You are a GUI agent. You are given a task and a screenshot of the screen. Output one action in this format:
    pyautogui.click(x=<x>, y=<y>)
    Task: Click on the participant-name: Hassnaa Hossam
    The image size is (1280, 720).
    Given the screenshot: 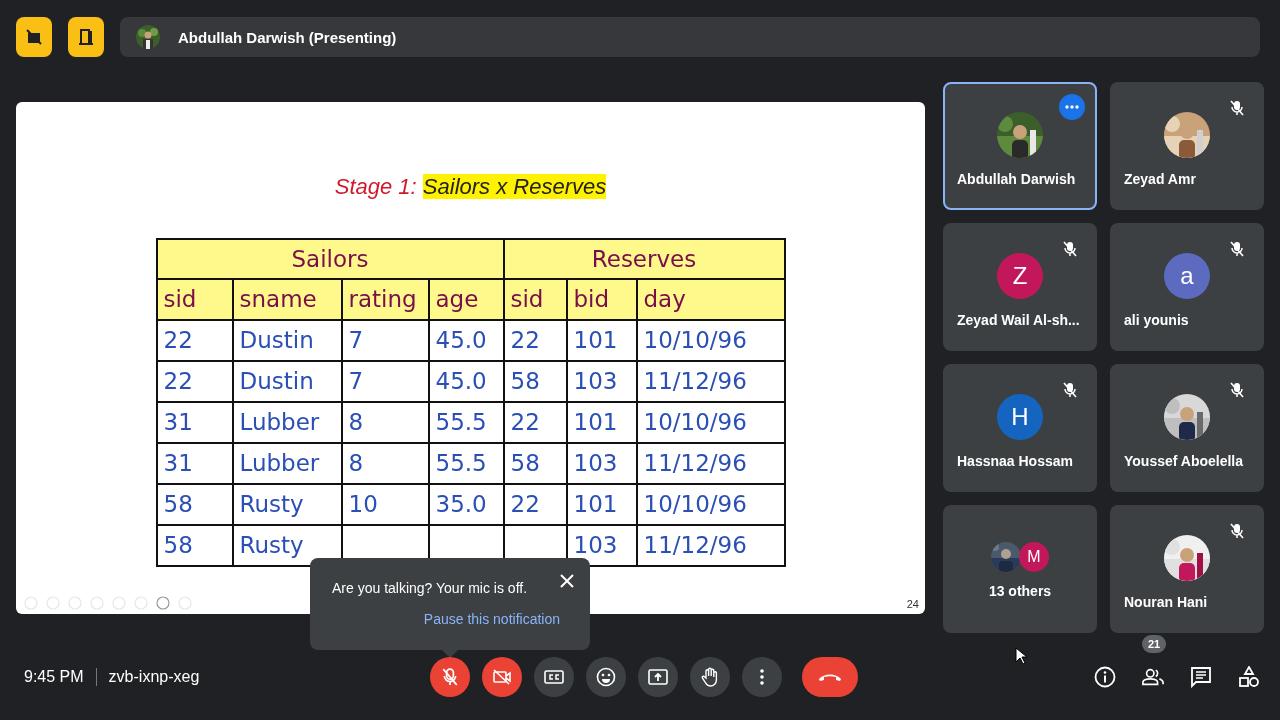 What is the action you would take?
    pyautogui.click(x=1015, y=461)
    